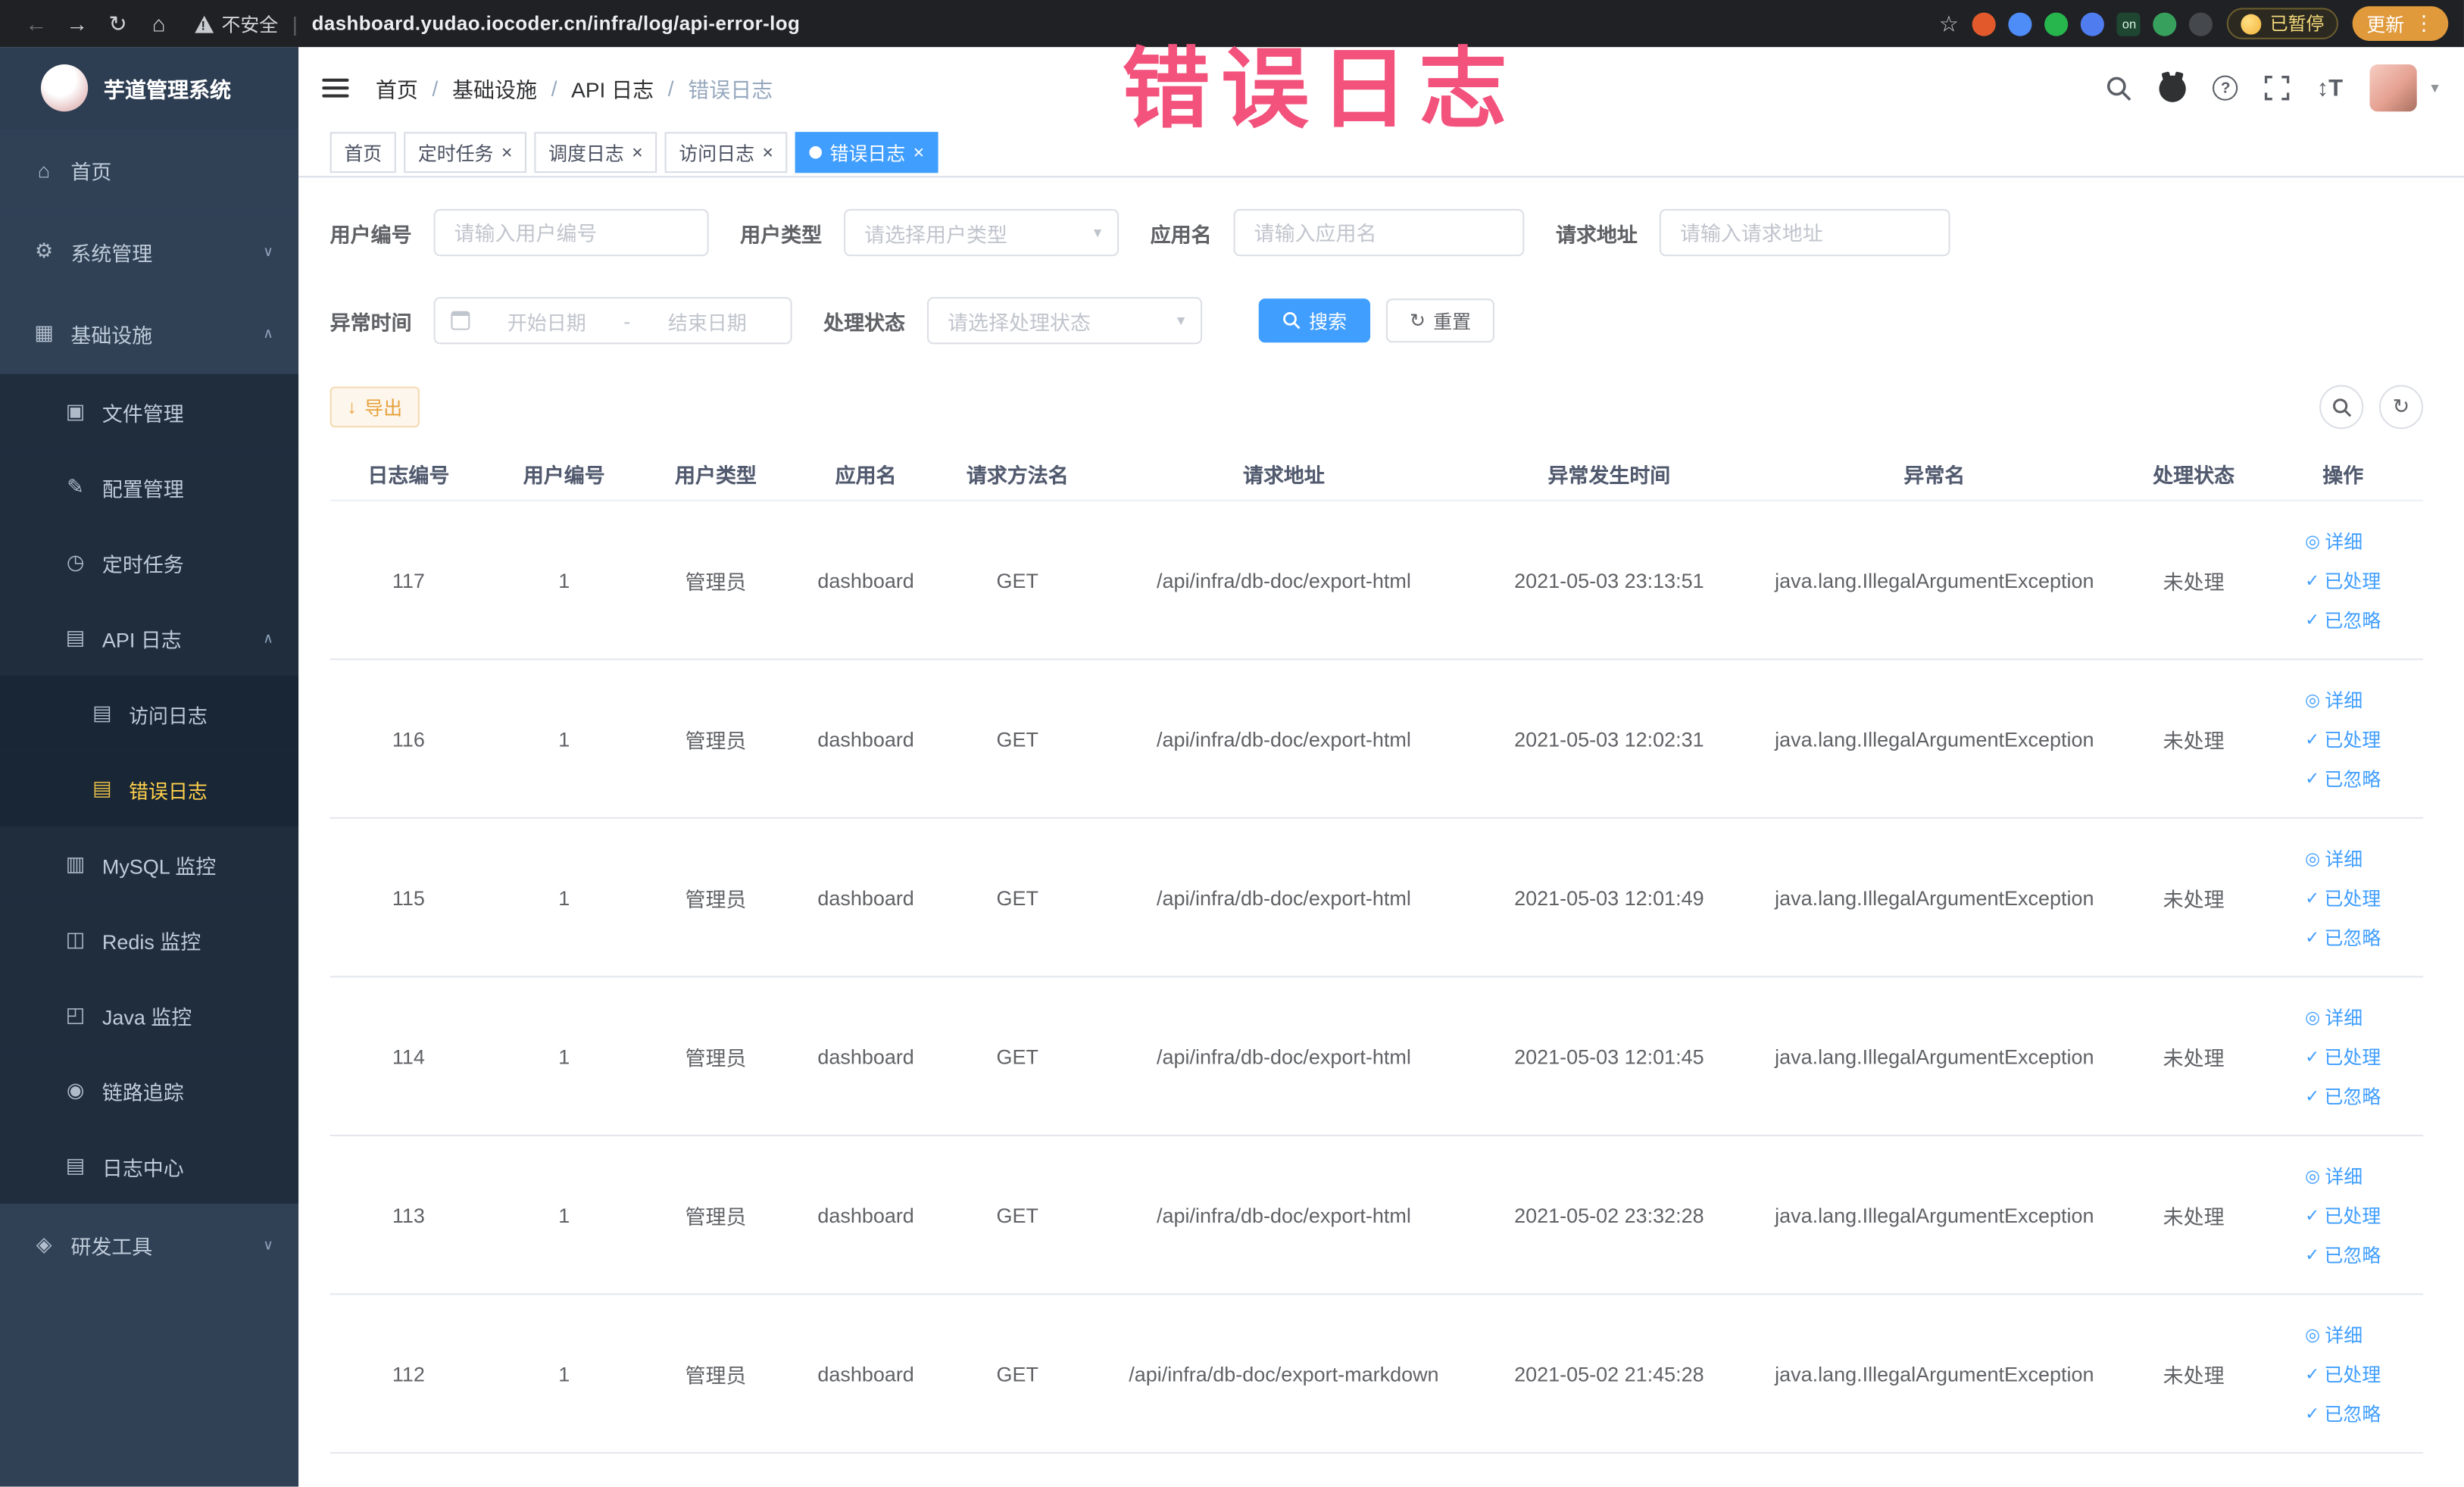 This screenshot has height=1487, width=2464. I want to click on tab: 错误日志 ×, so click(866, 152).